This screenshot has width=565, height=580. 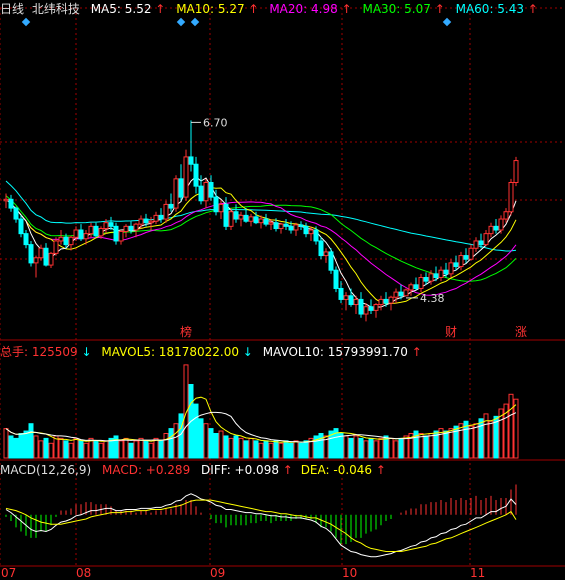 I want to click on diff-line, so click(x=261, y=525).